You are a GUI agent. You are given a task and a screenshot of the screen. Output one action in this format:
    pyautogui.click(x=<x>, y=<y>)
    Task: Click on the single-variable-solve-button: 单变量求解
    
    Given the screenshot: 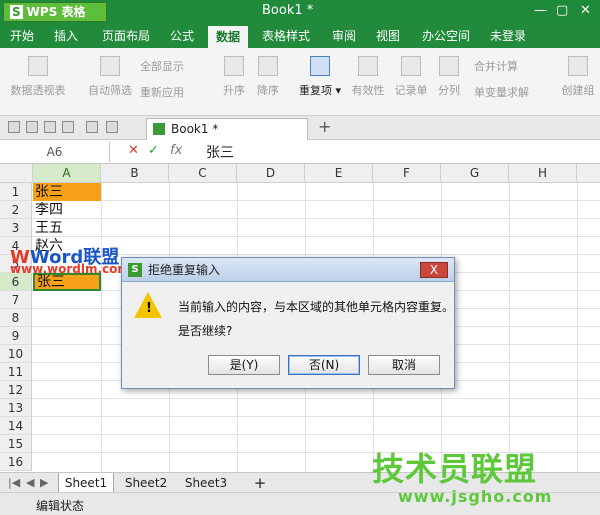 What is the action you would take?
    pyautogui.click(x=501, y=92)
    